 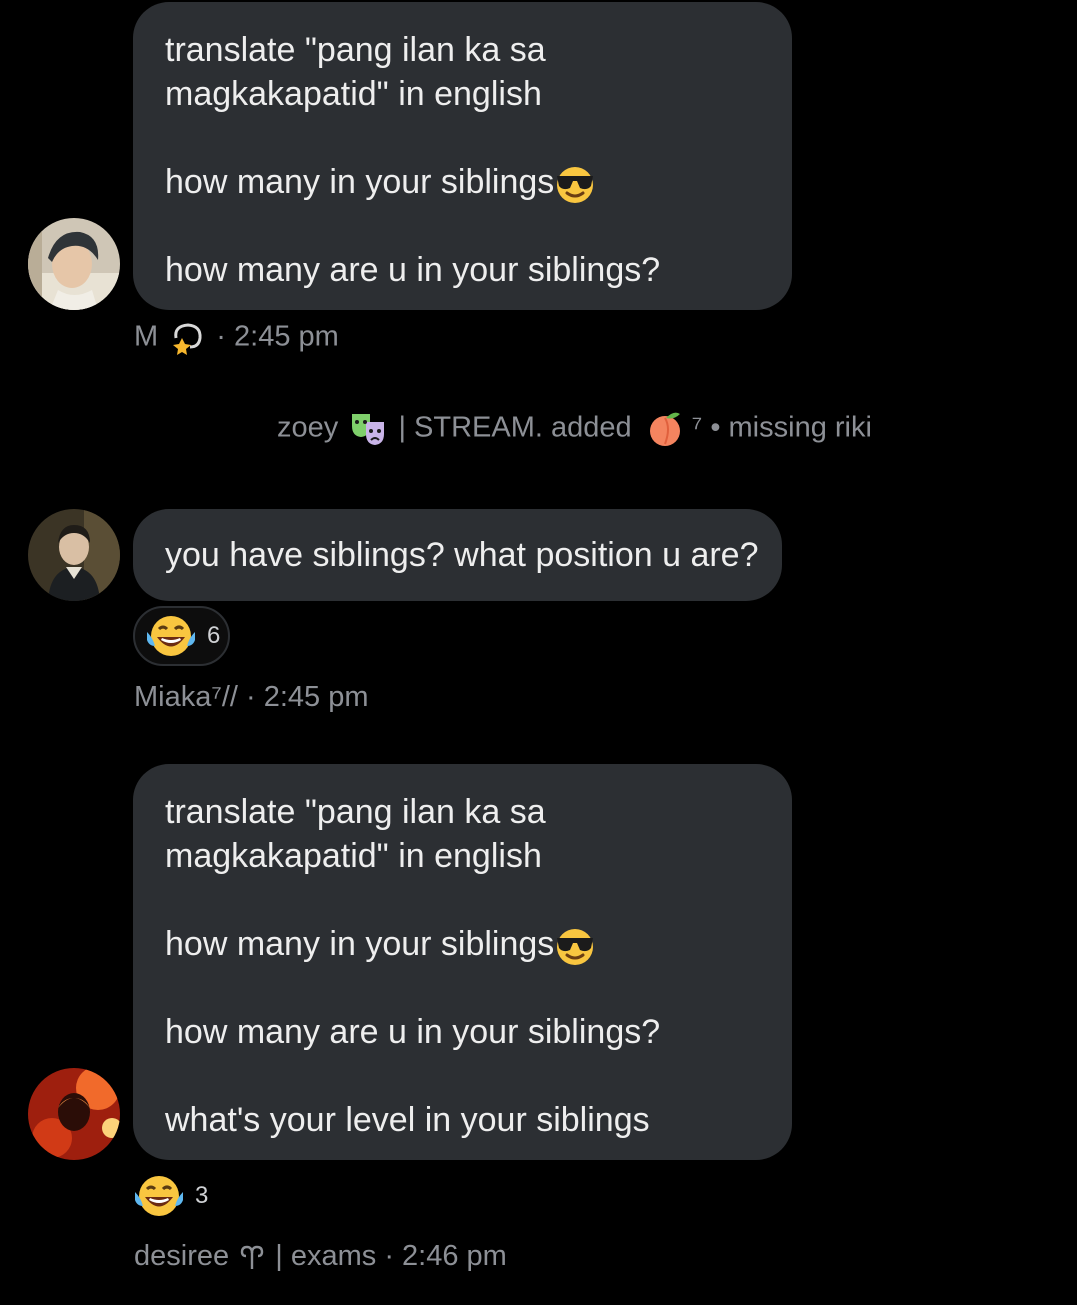 I want to click on message-bubble: you have siblings? what position u are?, so click(x=457, y=555).